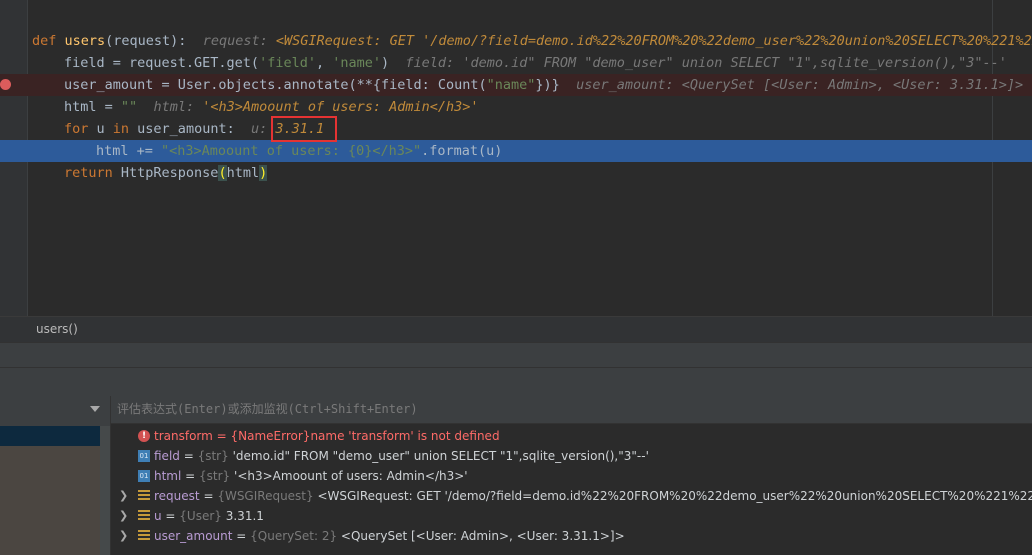 The height and width of the screenshot is (555, 1032). What do you see at coordinates (129, 151) in the screenshot?
I see `code-token: html +=` at bounding box center [129, 151].